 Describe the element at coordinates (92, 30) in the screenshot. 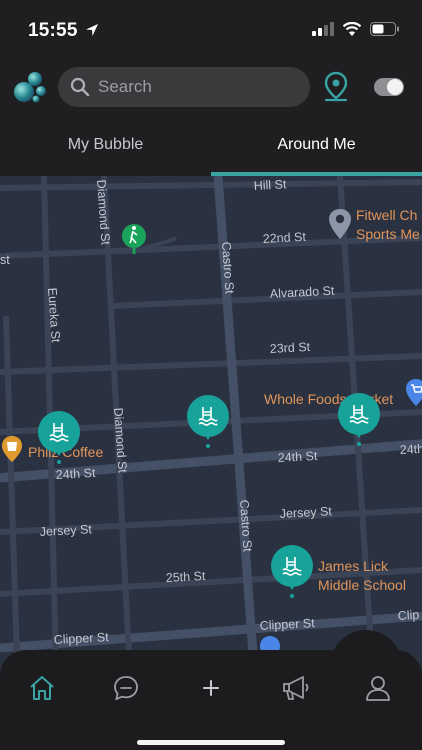

I see `location-arrow-icon` at that location.